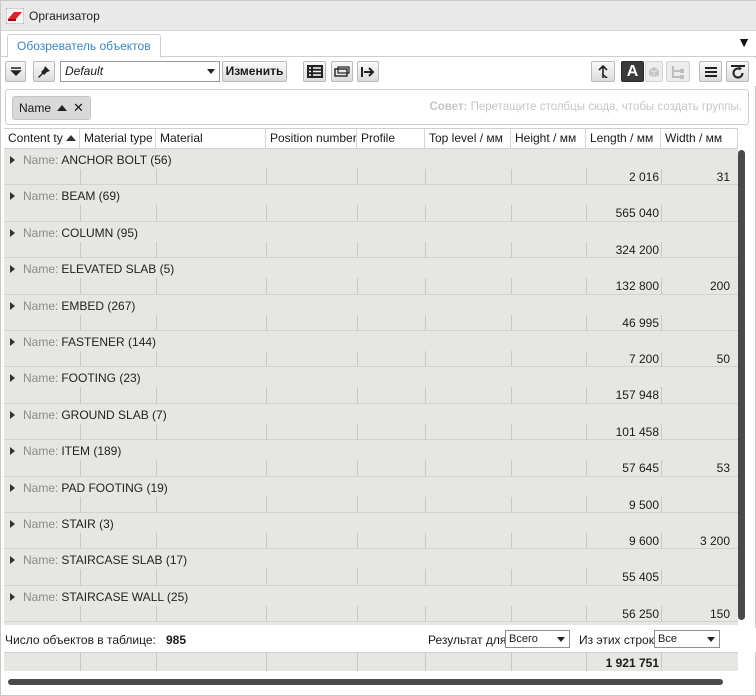 The width and height of the screenshot is (756, 696). Describe the element at coordinates (371, 349) in the screenshot. I see `group-row: Name: FASTENER (144) 7 200 50` at that location.